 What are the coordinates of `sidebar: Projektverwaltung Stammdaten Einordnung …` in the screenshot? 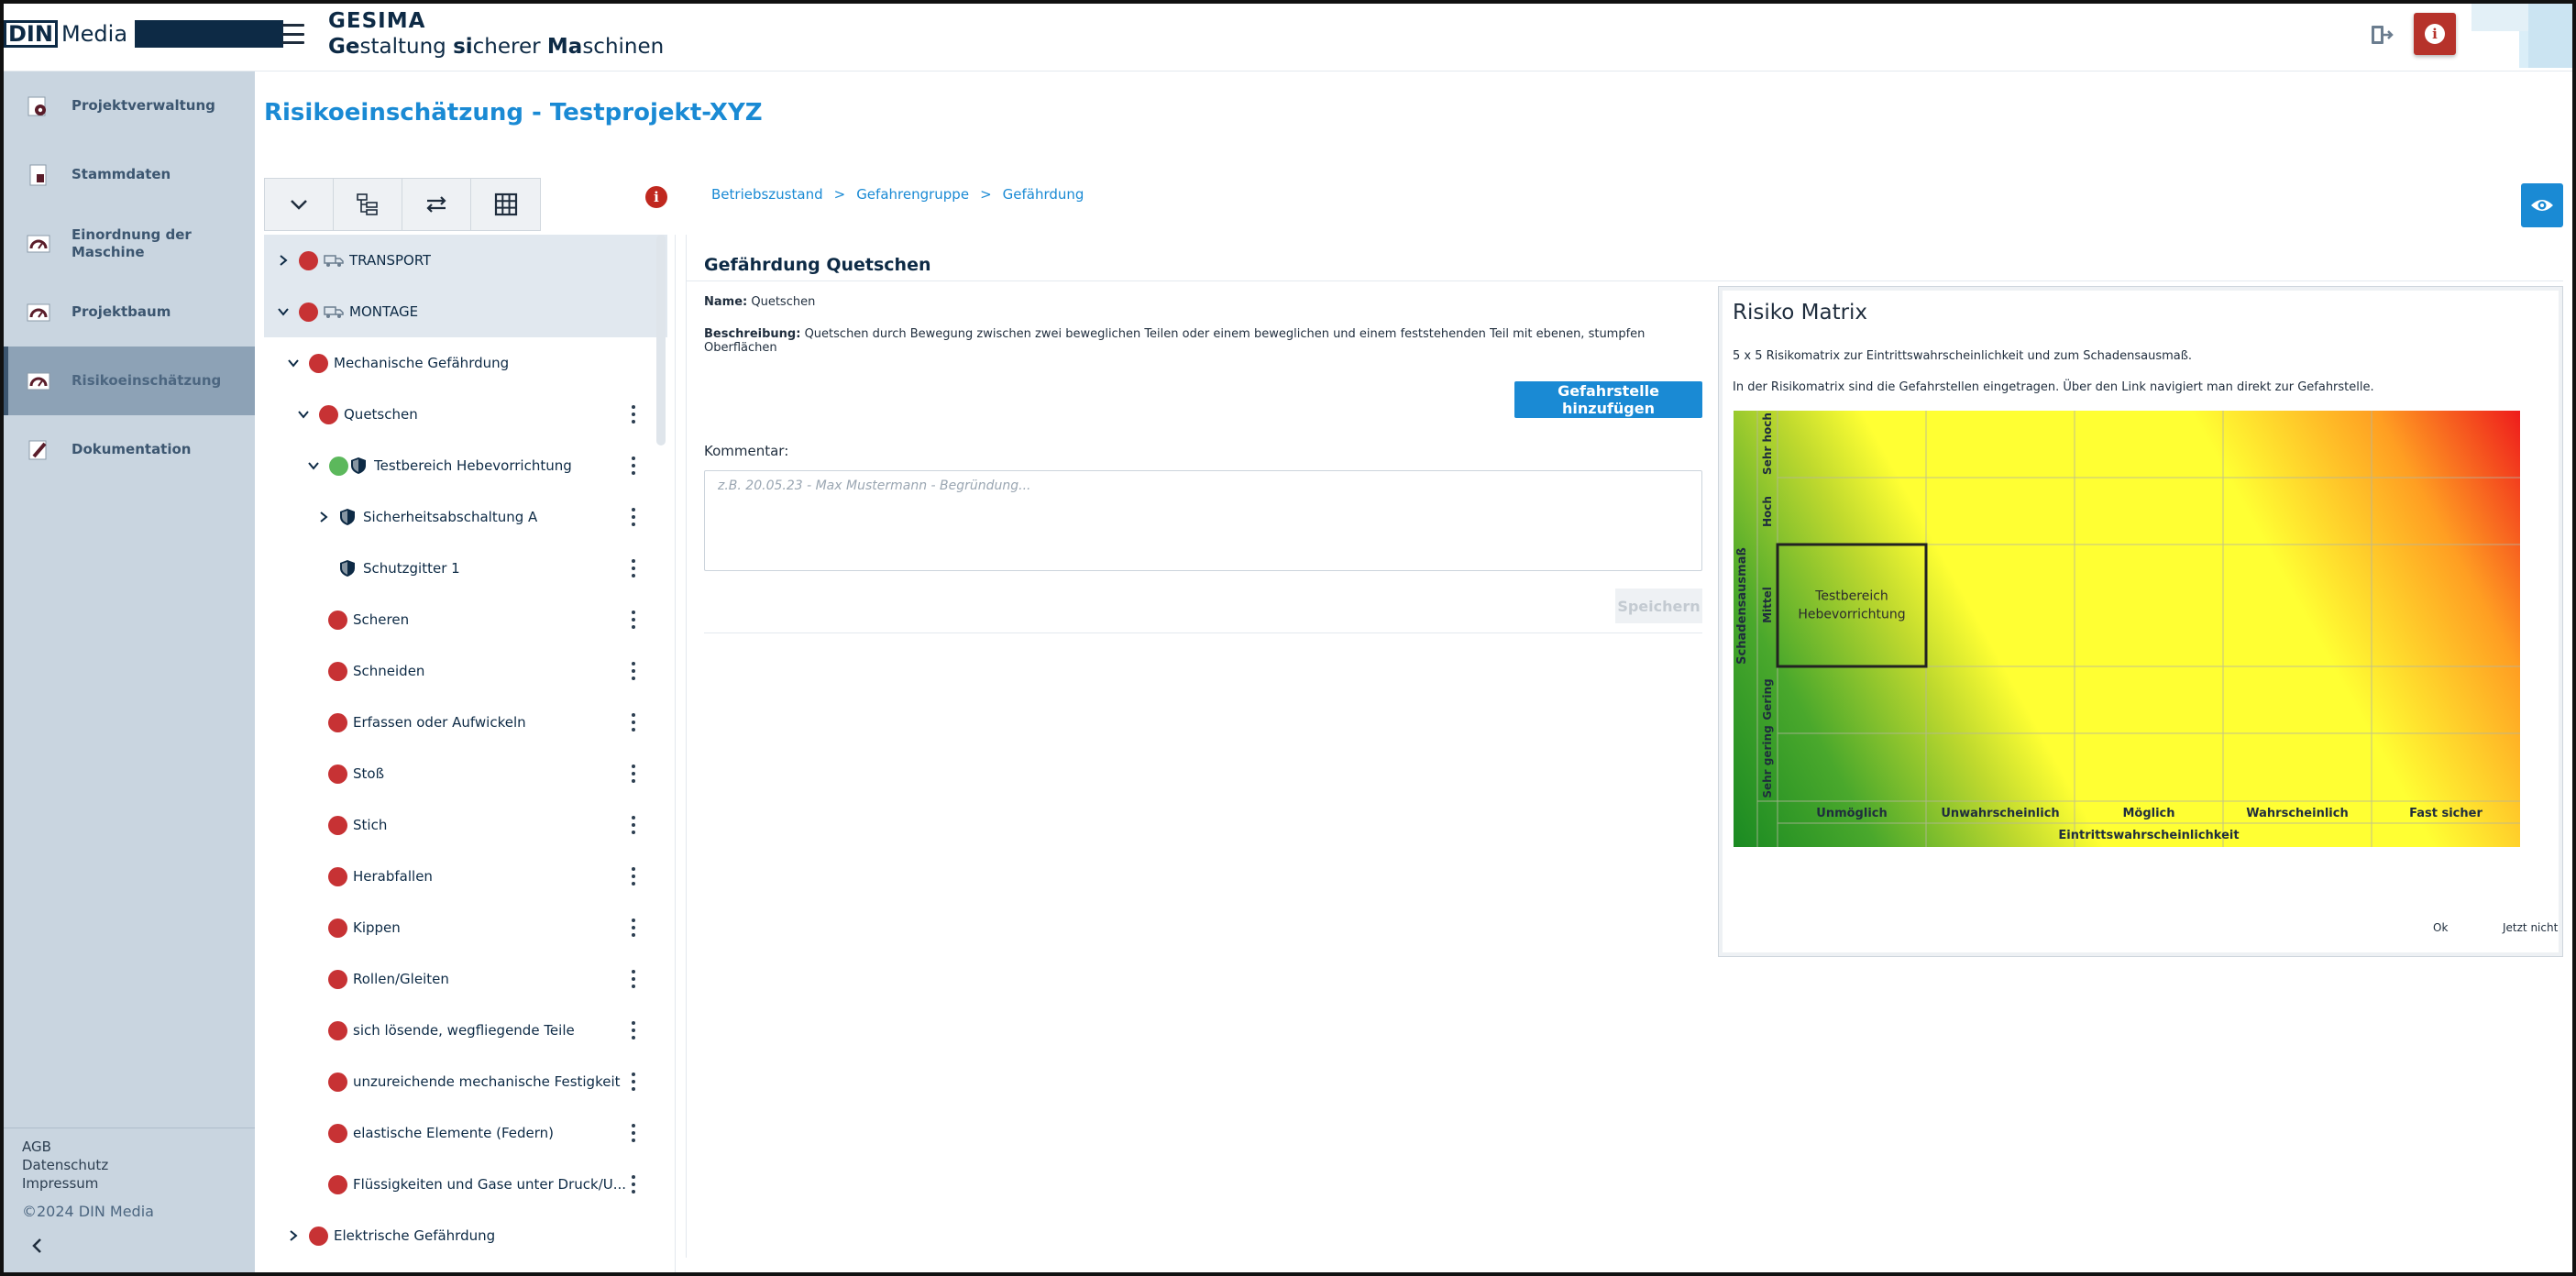 It's located at (129, 672).